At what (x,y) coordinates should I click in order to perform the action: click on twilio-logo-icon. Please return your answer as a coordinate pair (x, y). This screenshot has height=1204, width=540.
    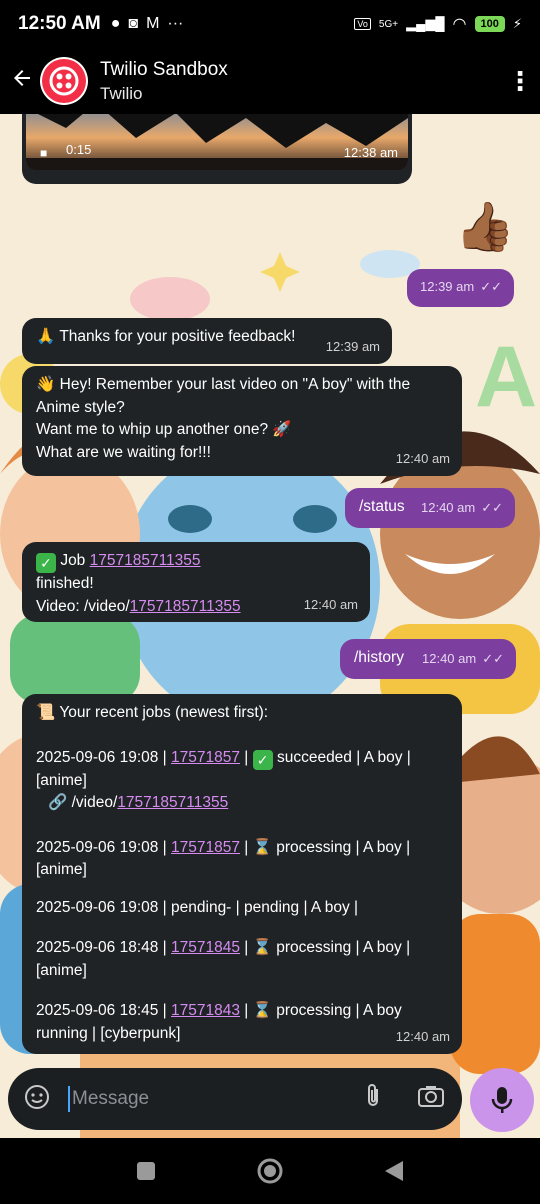
    Looking at the image, I should click on (64, 81).